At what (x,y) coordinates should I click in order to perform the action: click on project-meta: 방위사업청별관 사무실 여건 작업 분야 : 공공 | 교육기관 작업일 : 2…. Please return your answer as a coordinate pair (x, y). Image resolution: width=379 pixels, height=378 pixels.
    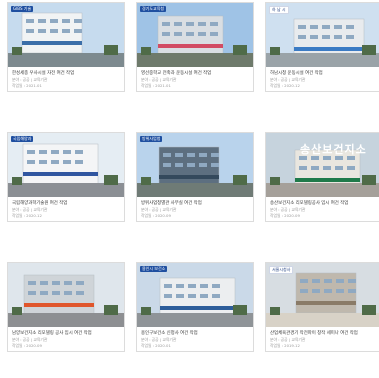
    Looking at the image, I should click on (195, 209).